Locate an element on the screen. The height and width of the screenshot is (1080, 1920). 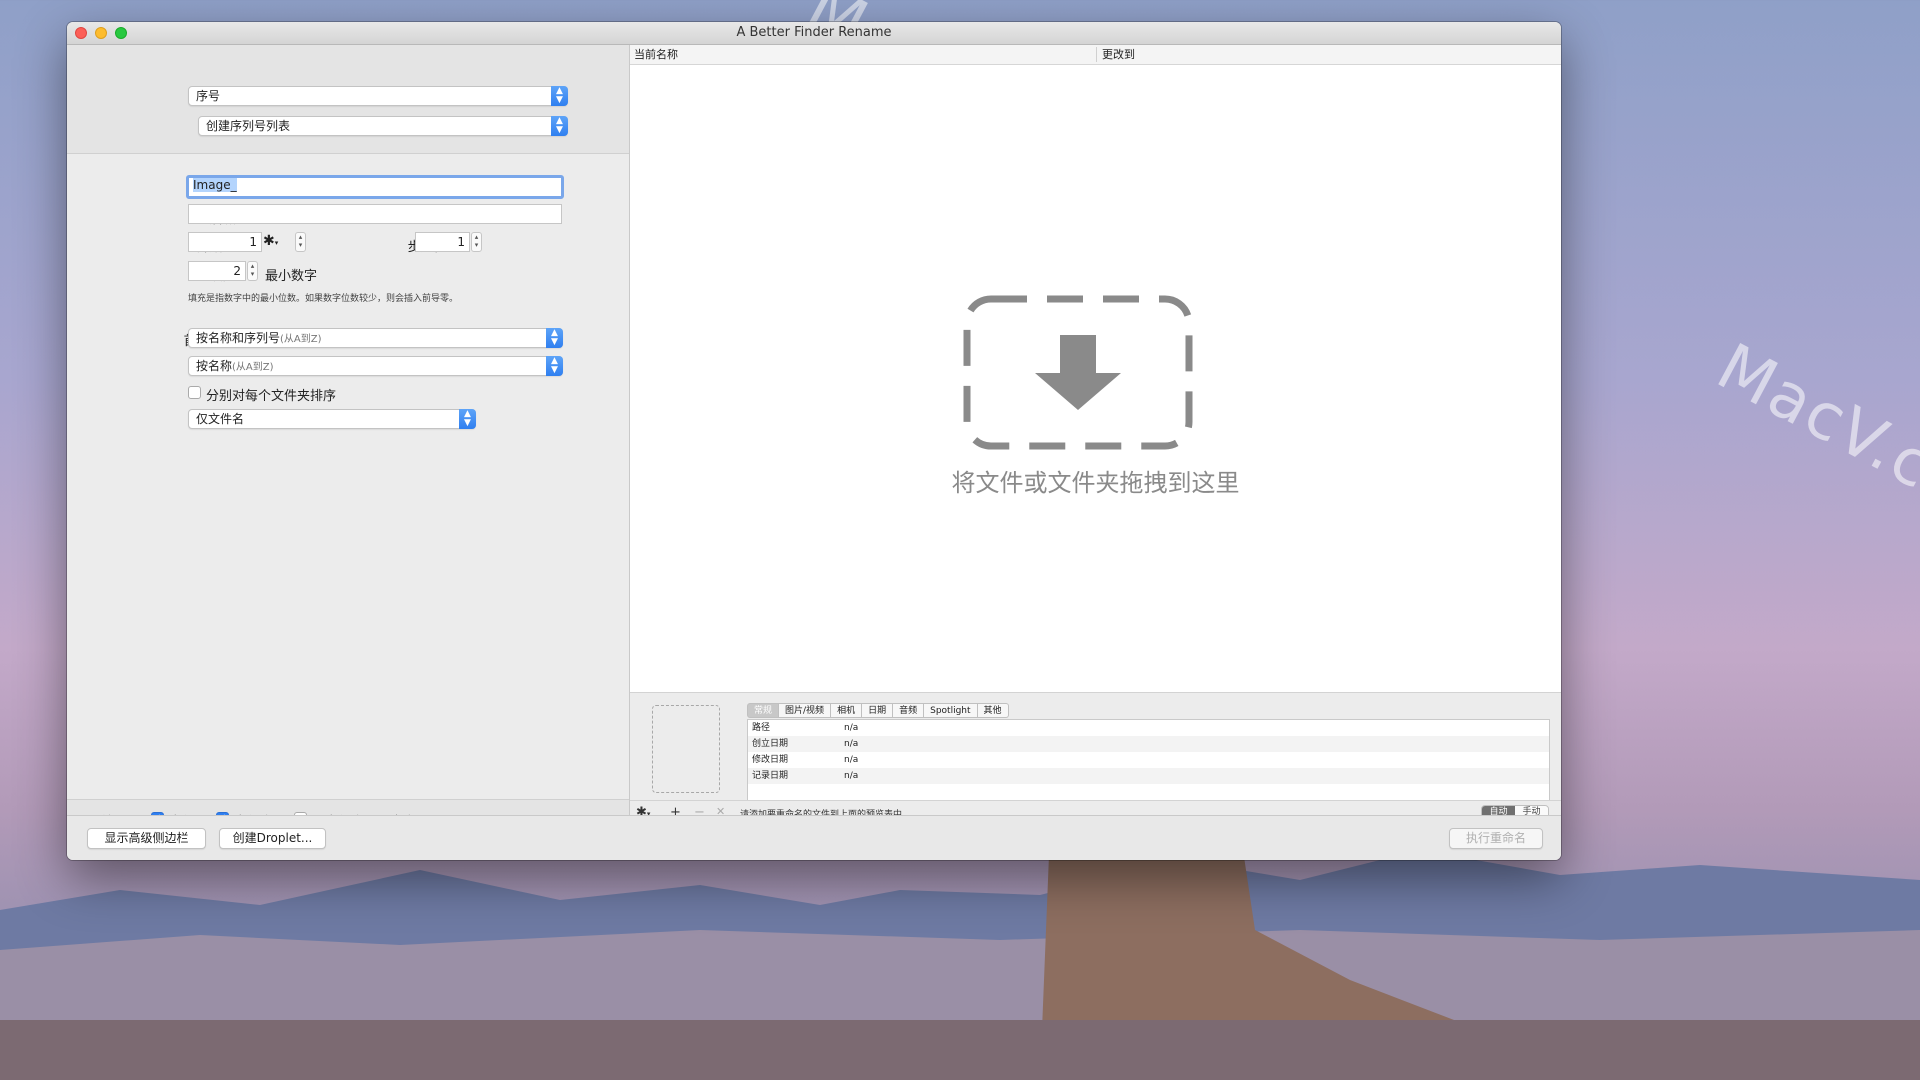
sort-first-value: 按名称和序列号 is located at coordinates (238, 338).